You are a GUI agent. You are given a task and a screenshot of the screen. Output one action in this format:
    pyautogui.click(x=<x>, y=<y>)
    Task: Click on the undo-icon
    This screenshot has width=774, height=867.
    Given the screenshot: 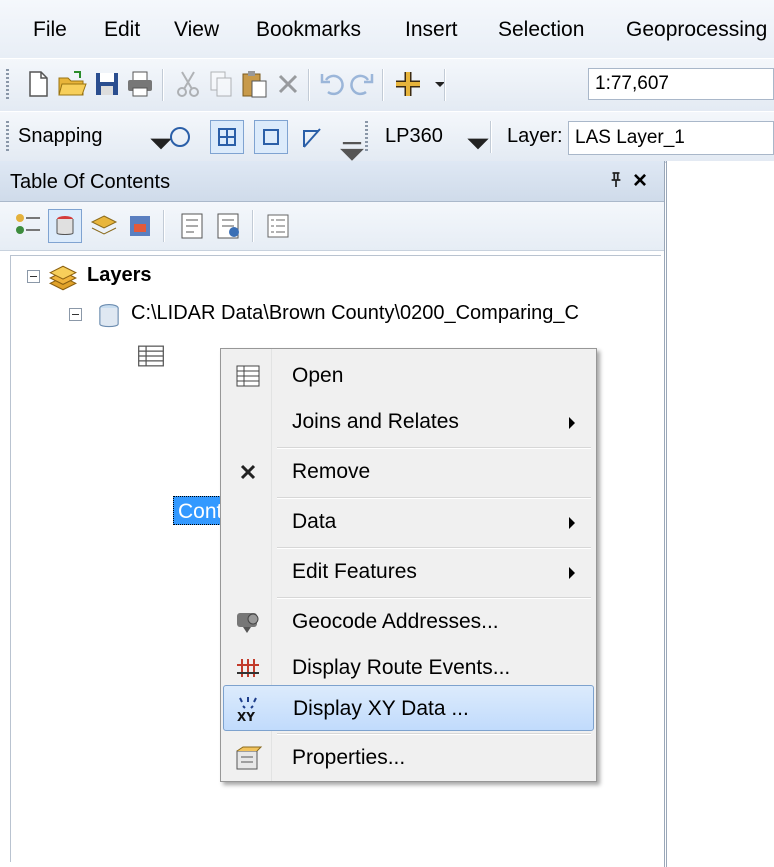 What is the action you would take?
    pyautogui.click(x=332, y=84)
    